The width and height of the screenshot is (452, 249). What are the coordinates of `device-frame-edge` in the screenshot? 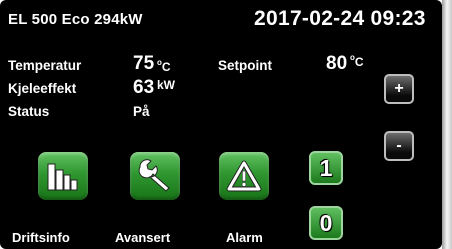 It's located at (447, 124).